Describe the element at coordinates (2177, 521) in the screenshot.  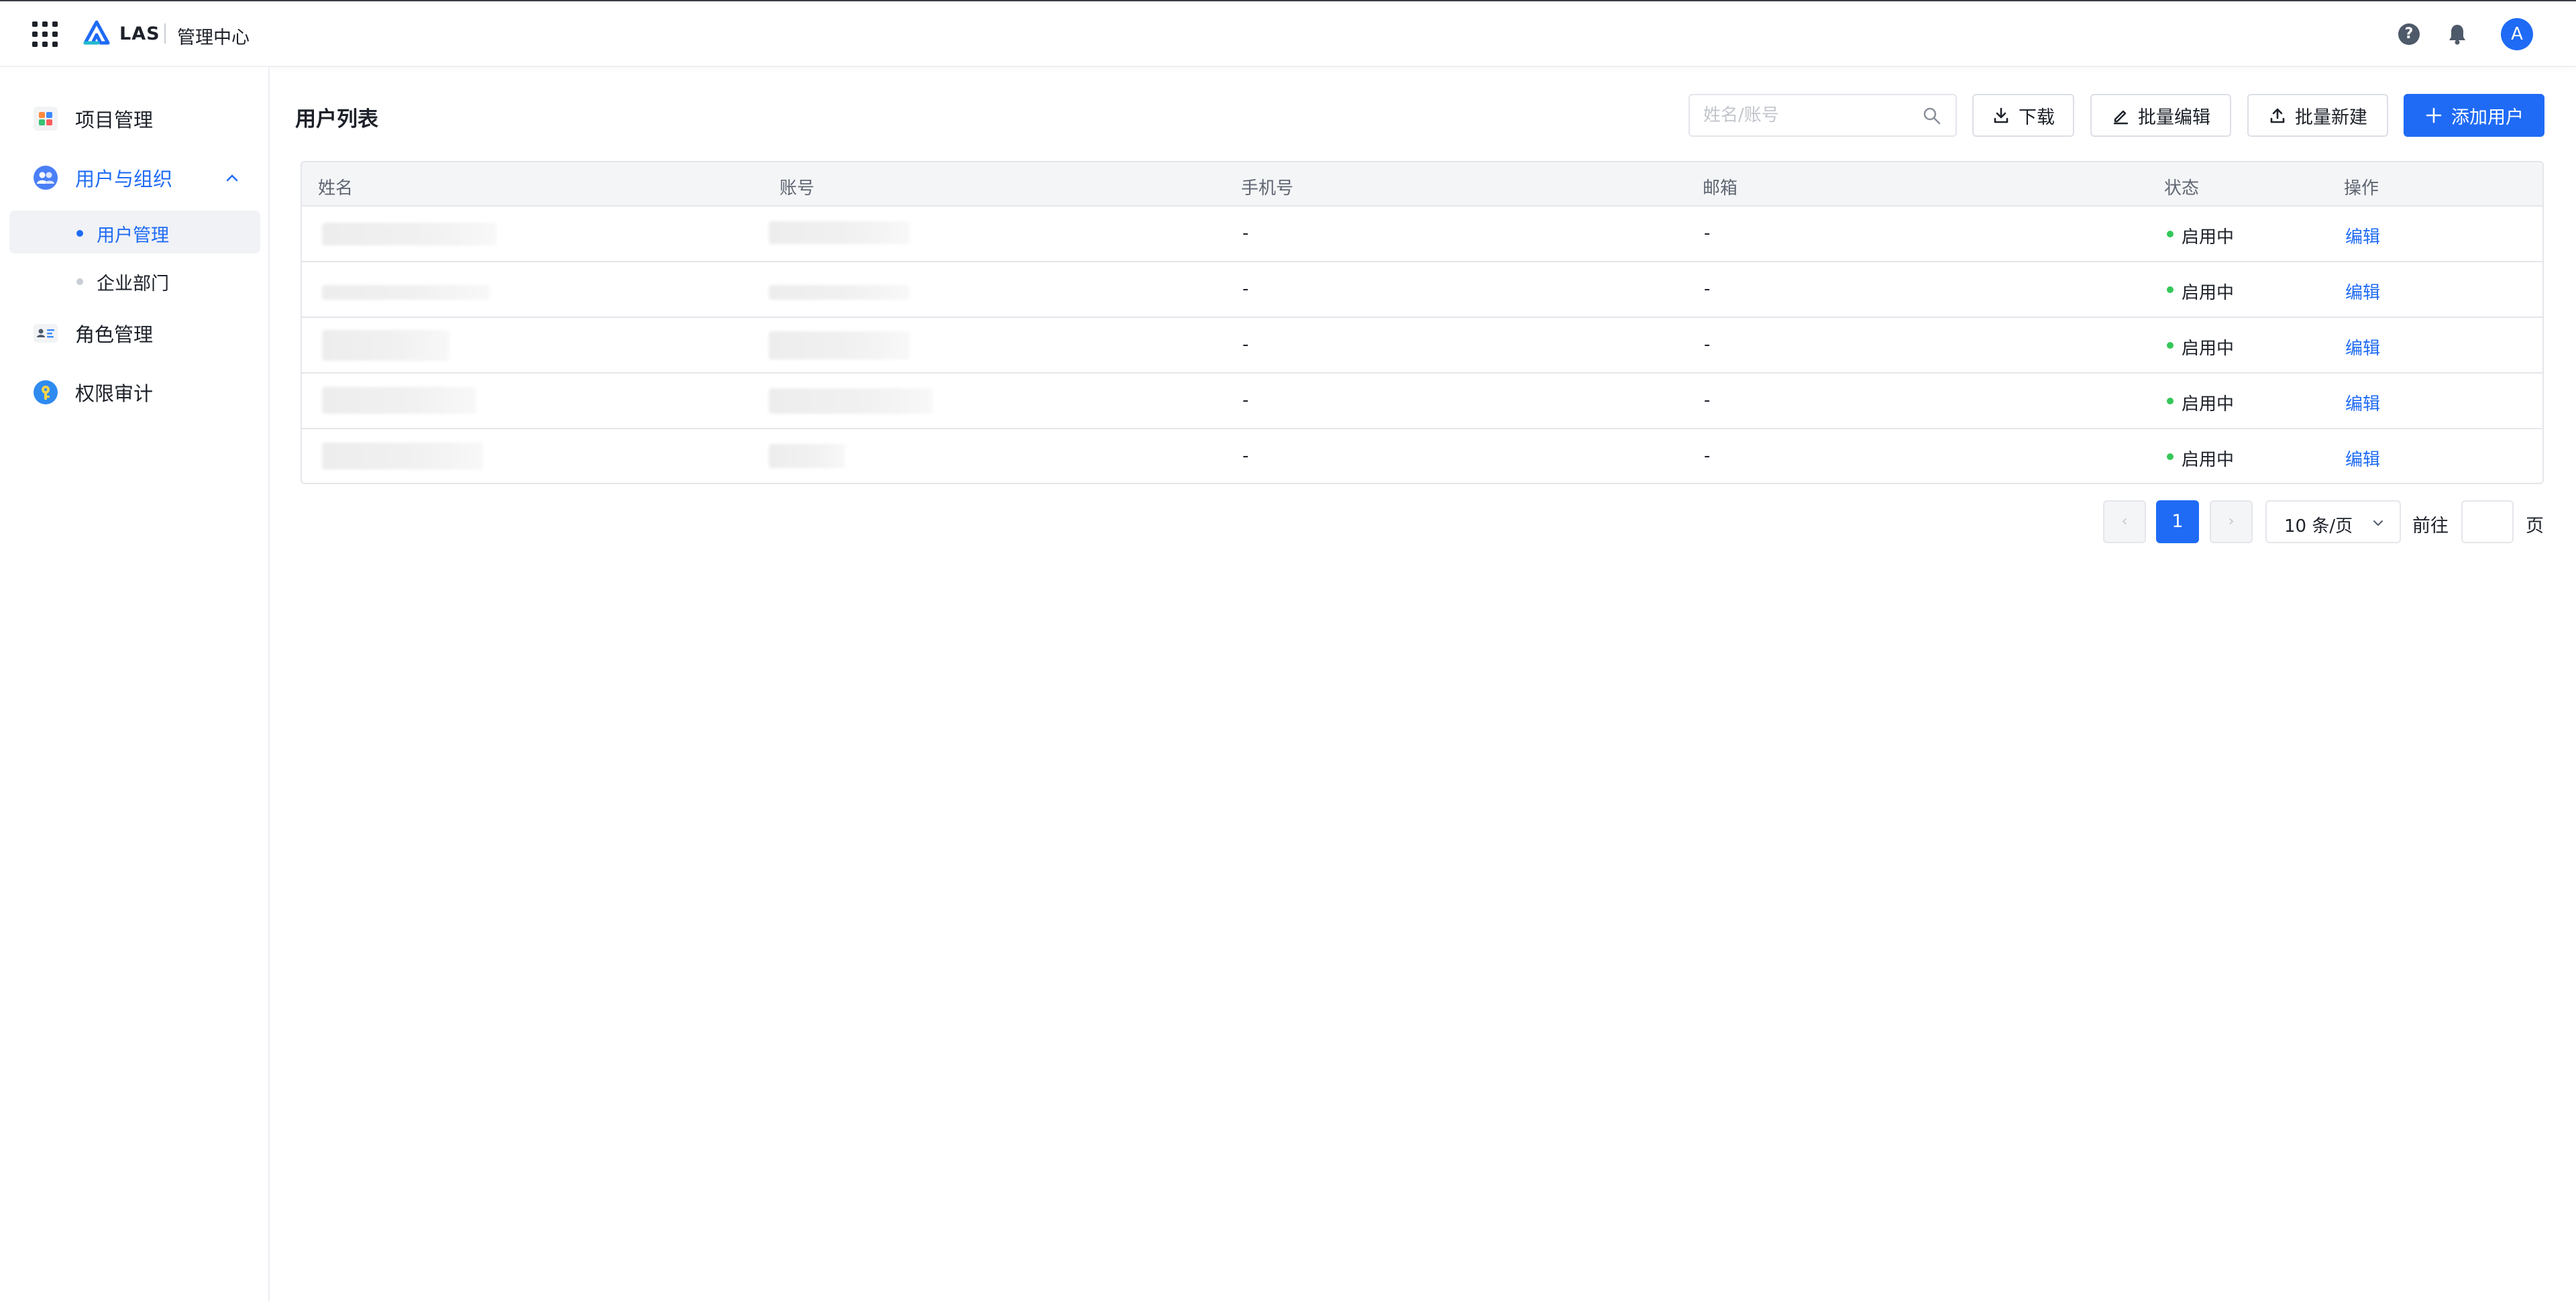
I see `page-number-1: 1` at that location.